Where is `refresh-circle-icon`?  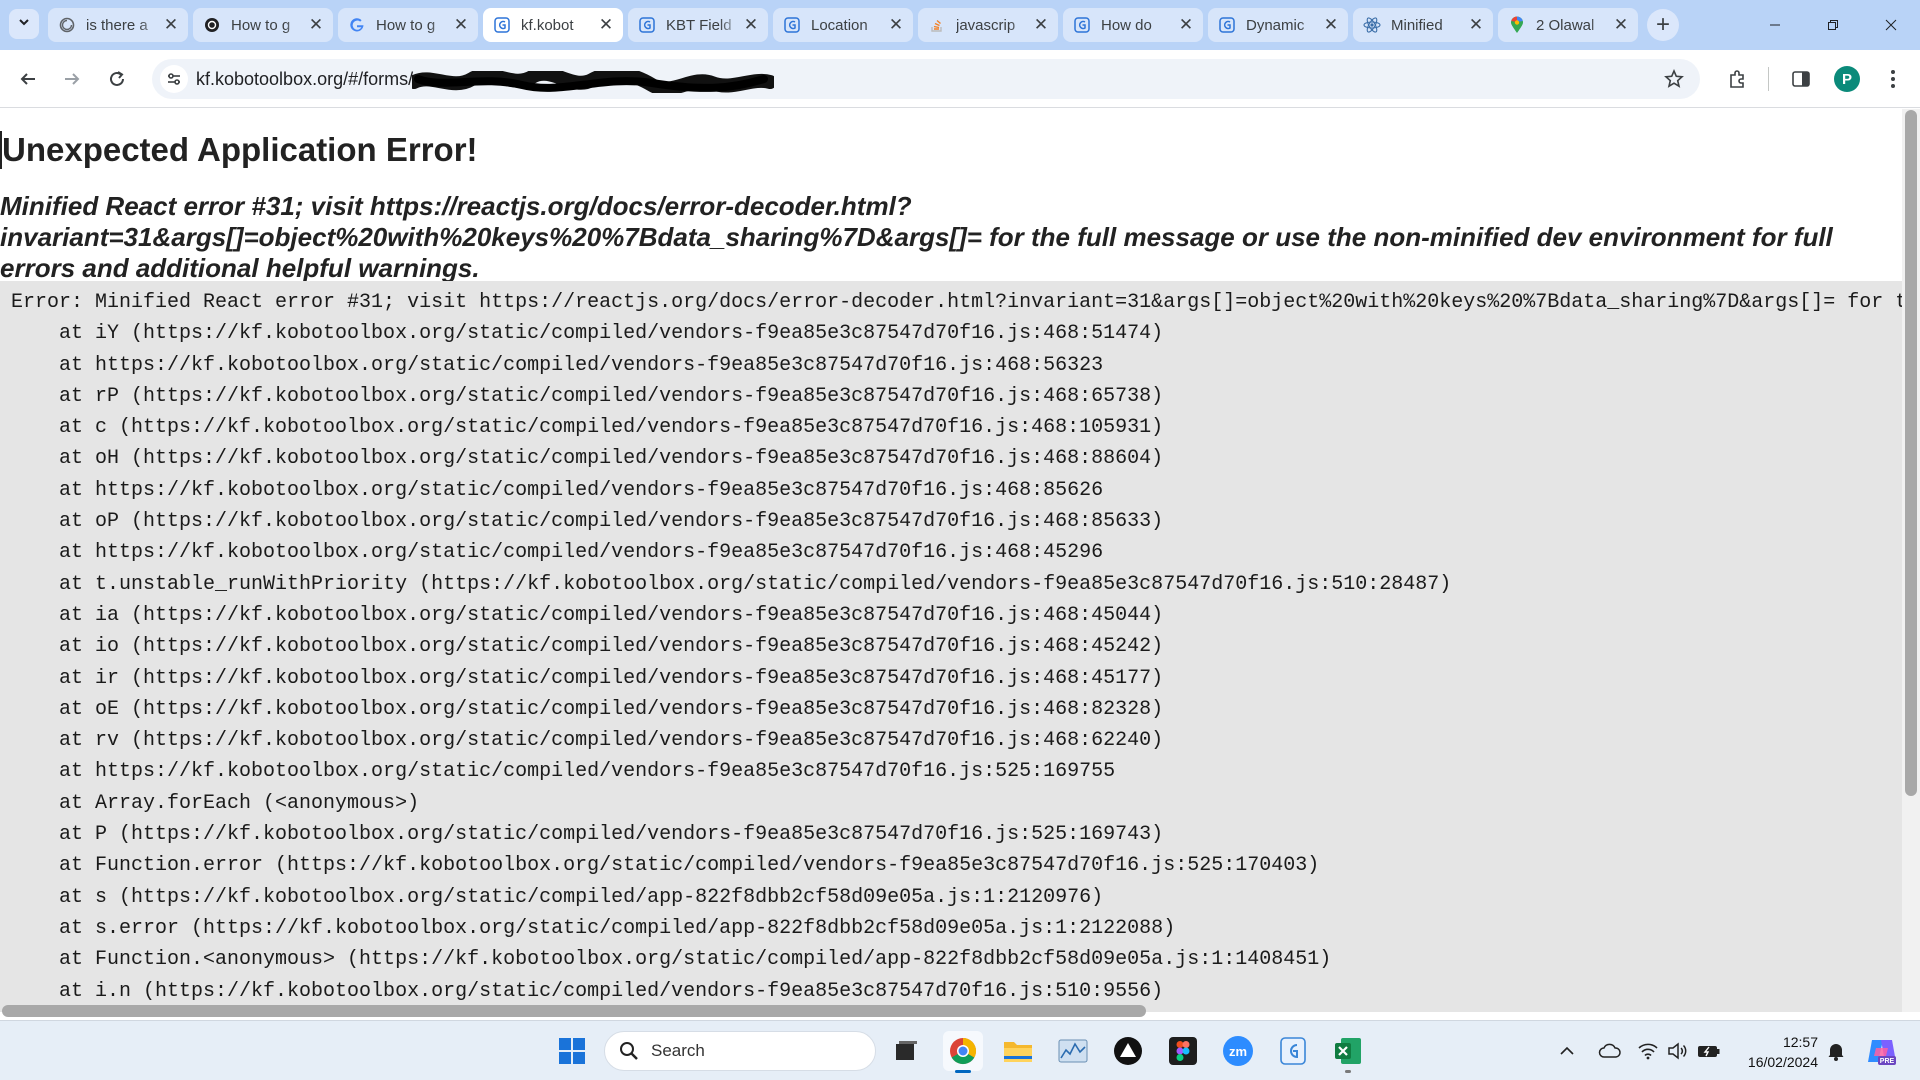
refresh-circle-icon is located at coordinates (67, 25).